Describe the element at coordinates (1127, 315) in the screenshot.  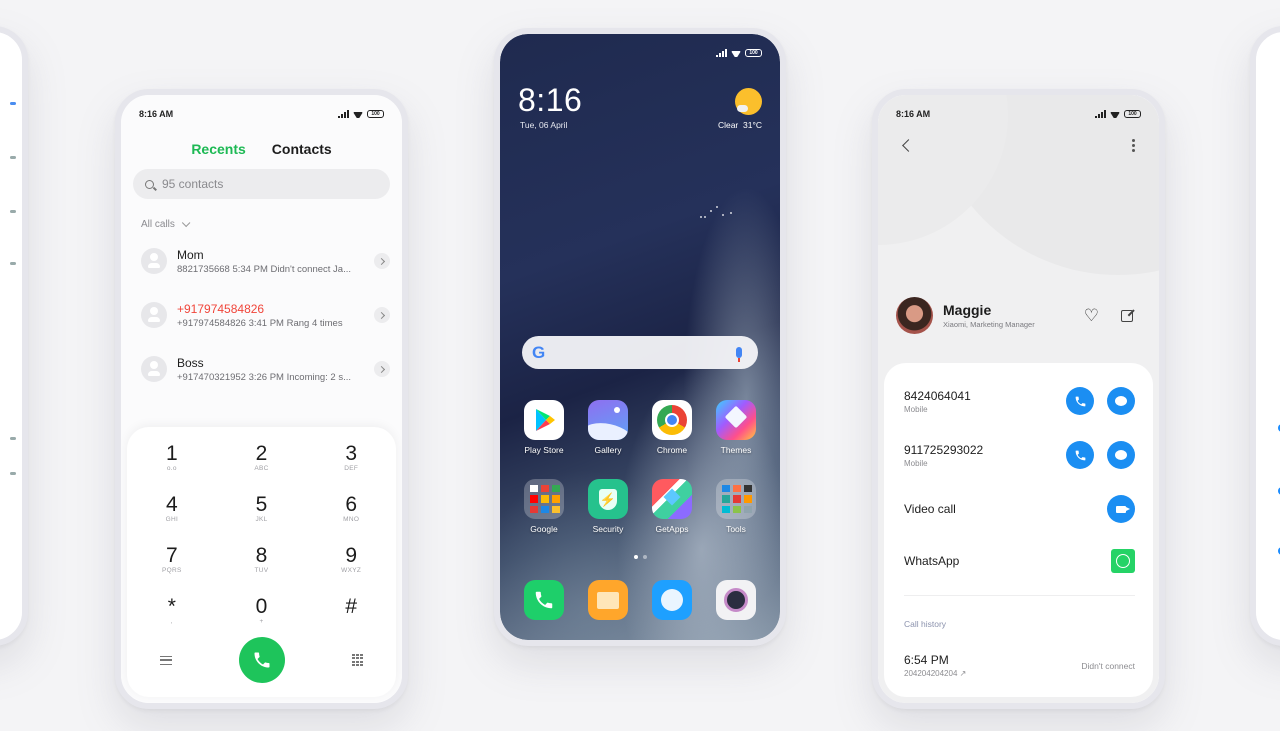
I see `edit-icon` at that location.